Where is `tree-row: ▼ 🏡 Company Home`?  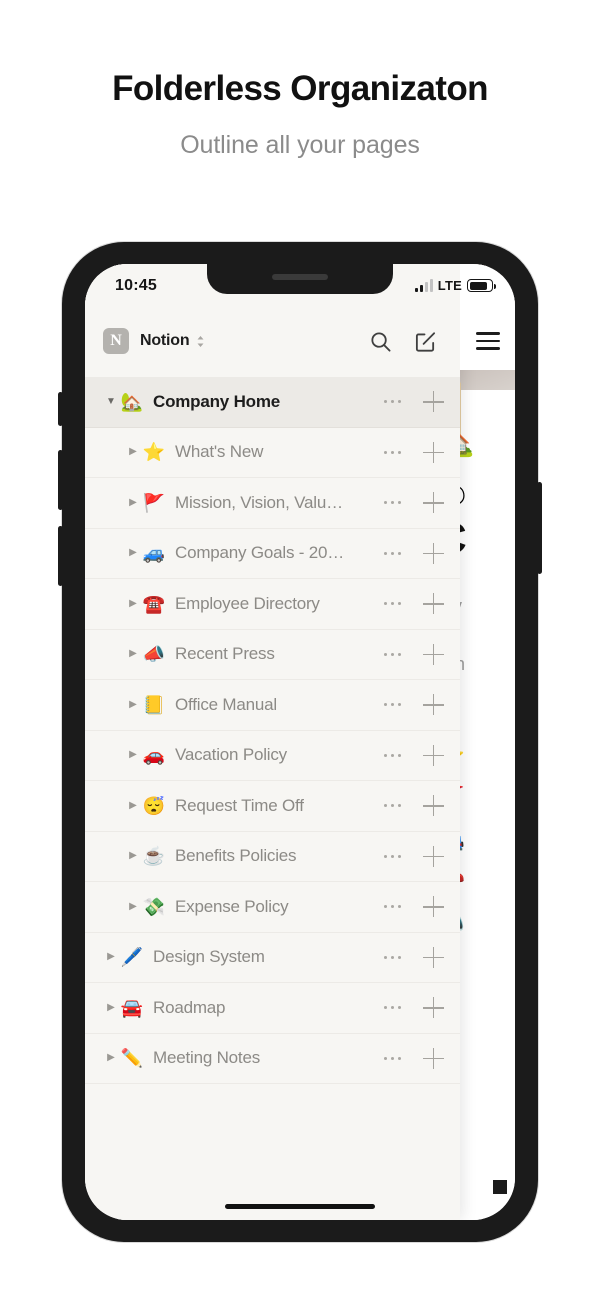
tree-row: ▼ 🏡 Company Home is located at coordinates (272, 402).